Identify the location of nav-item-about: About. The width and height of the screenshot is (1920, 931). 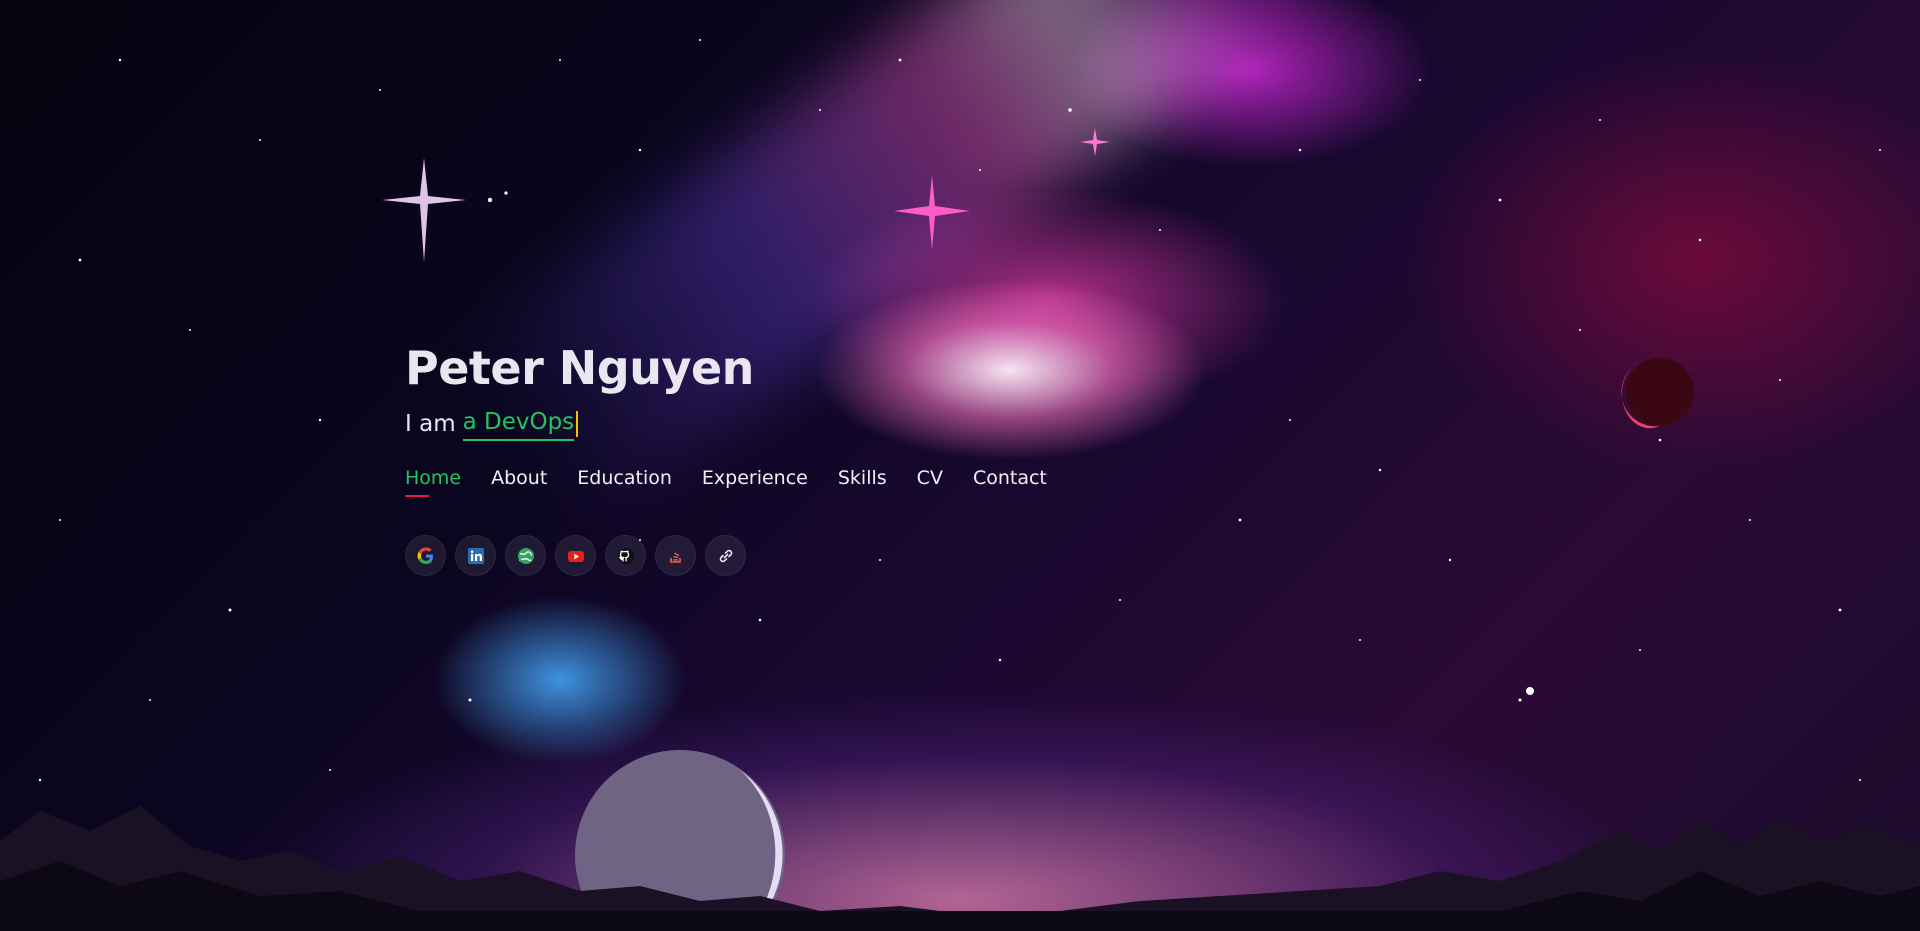
(519, 482).